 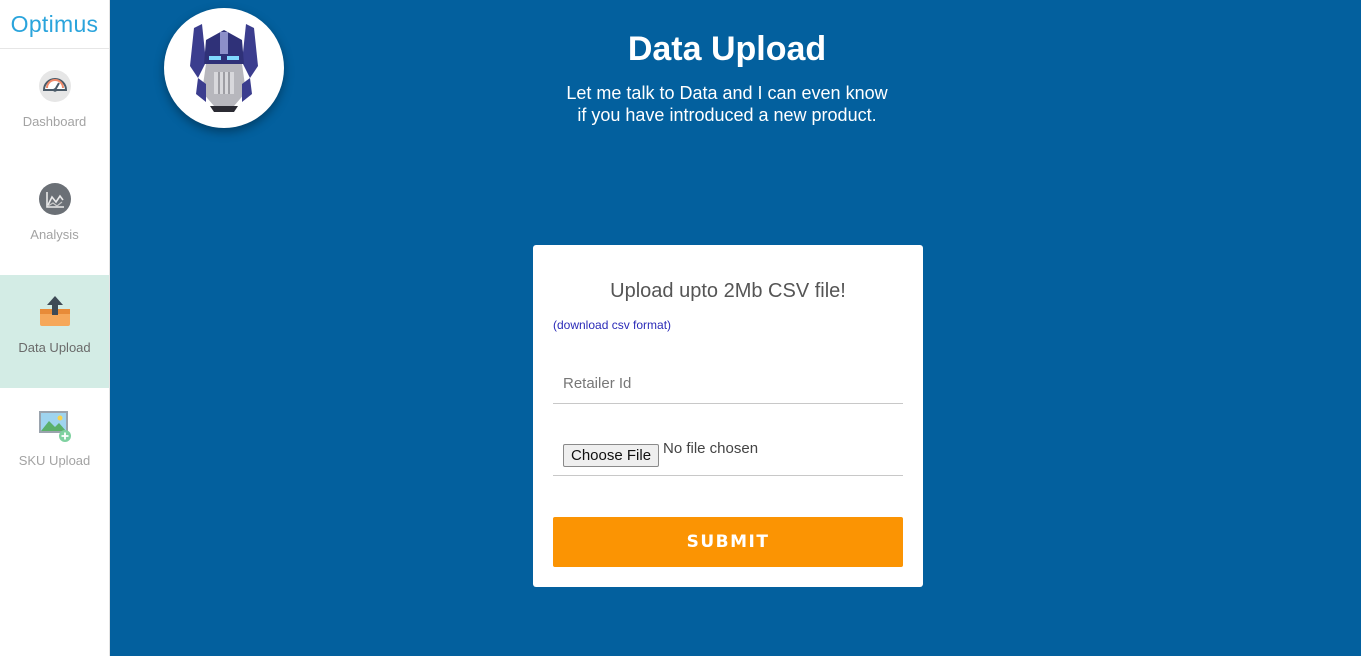 I want to click on sidebar-item-label: Dashboard, so click(x=54, y=121).